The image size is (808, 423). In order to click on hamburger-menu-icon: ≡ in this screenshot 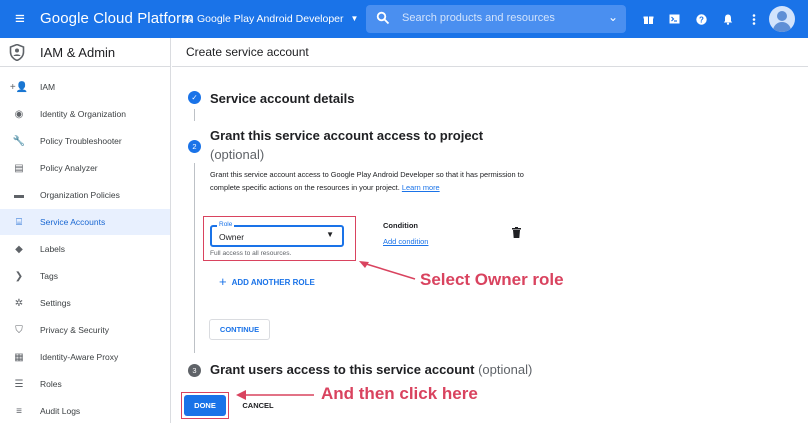, I will do `click(20, 19)`.